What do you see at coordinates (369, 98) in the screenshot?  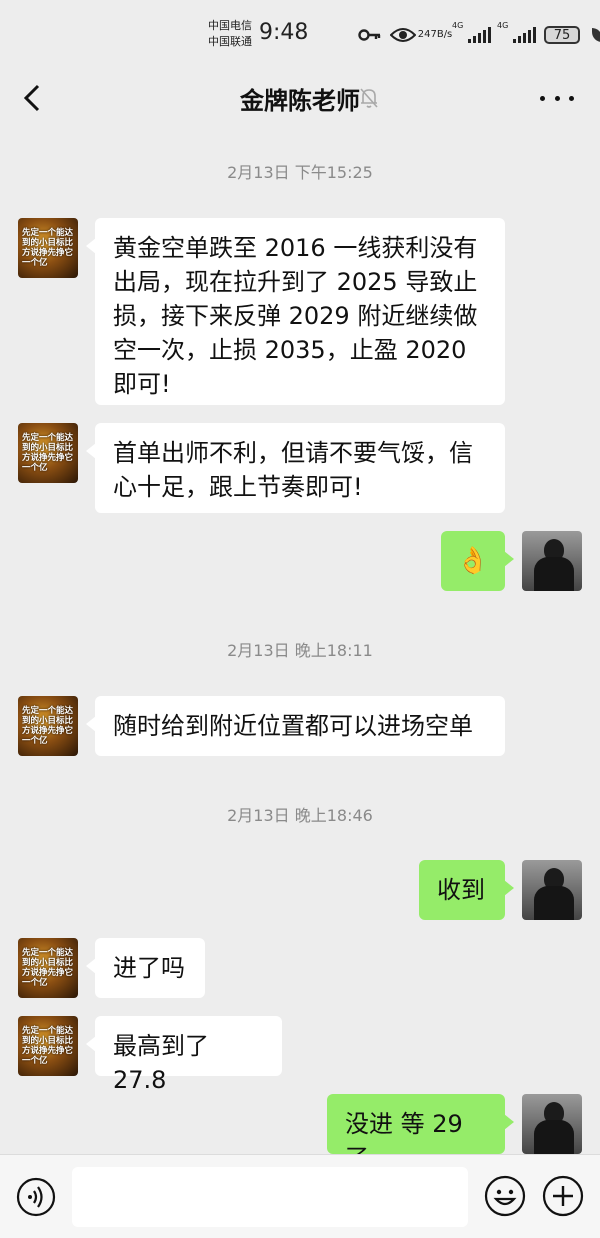 I see `bell-off-icon` at bounding box center [369, 98].